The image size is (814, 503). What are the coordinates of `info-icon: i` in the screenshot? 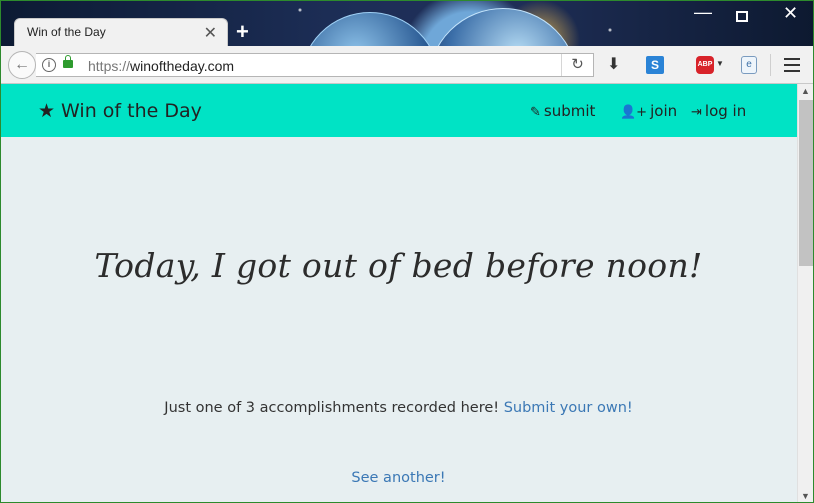 It's located at (49, 65).